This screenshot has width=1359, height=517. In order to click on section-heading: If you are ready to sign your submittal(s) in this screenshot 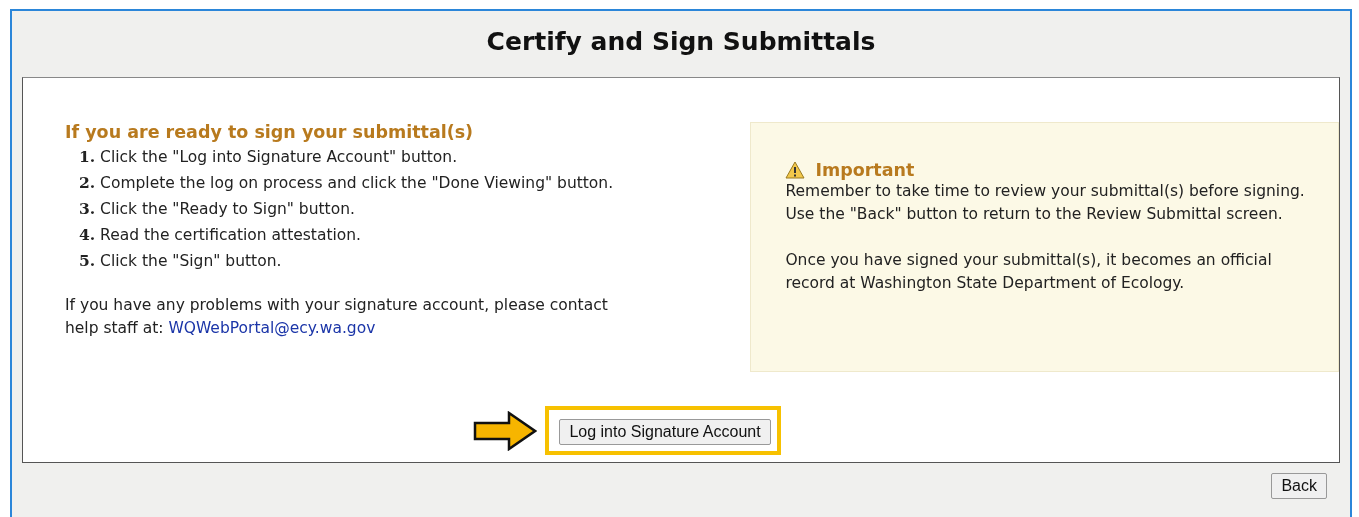, I will do `click(270, 132)`.